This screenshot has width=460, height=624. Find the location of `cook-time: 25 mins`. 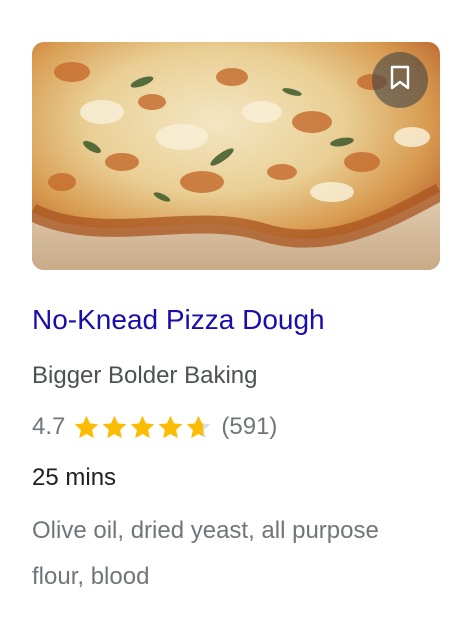

cook-time: 25 mins is located at coordinates (74, 477).